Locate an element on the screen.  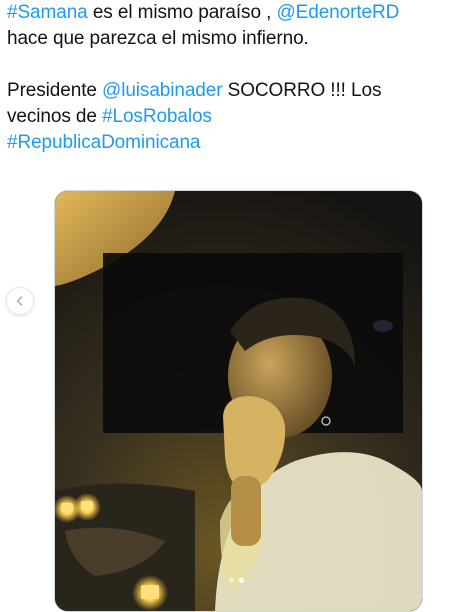
tweet-text-segment: vecinos de is located at coordinates (55, 116).